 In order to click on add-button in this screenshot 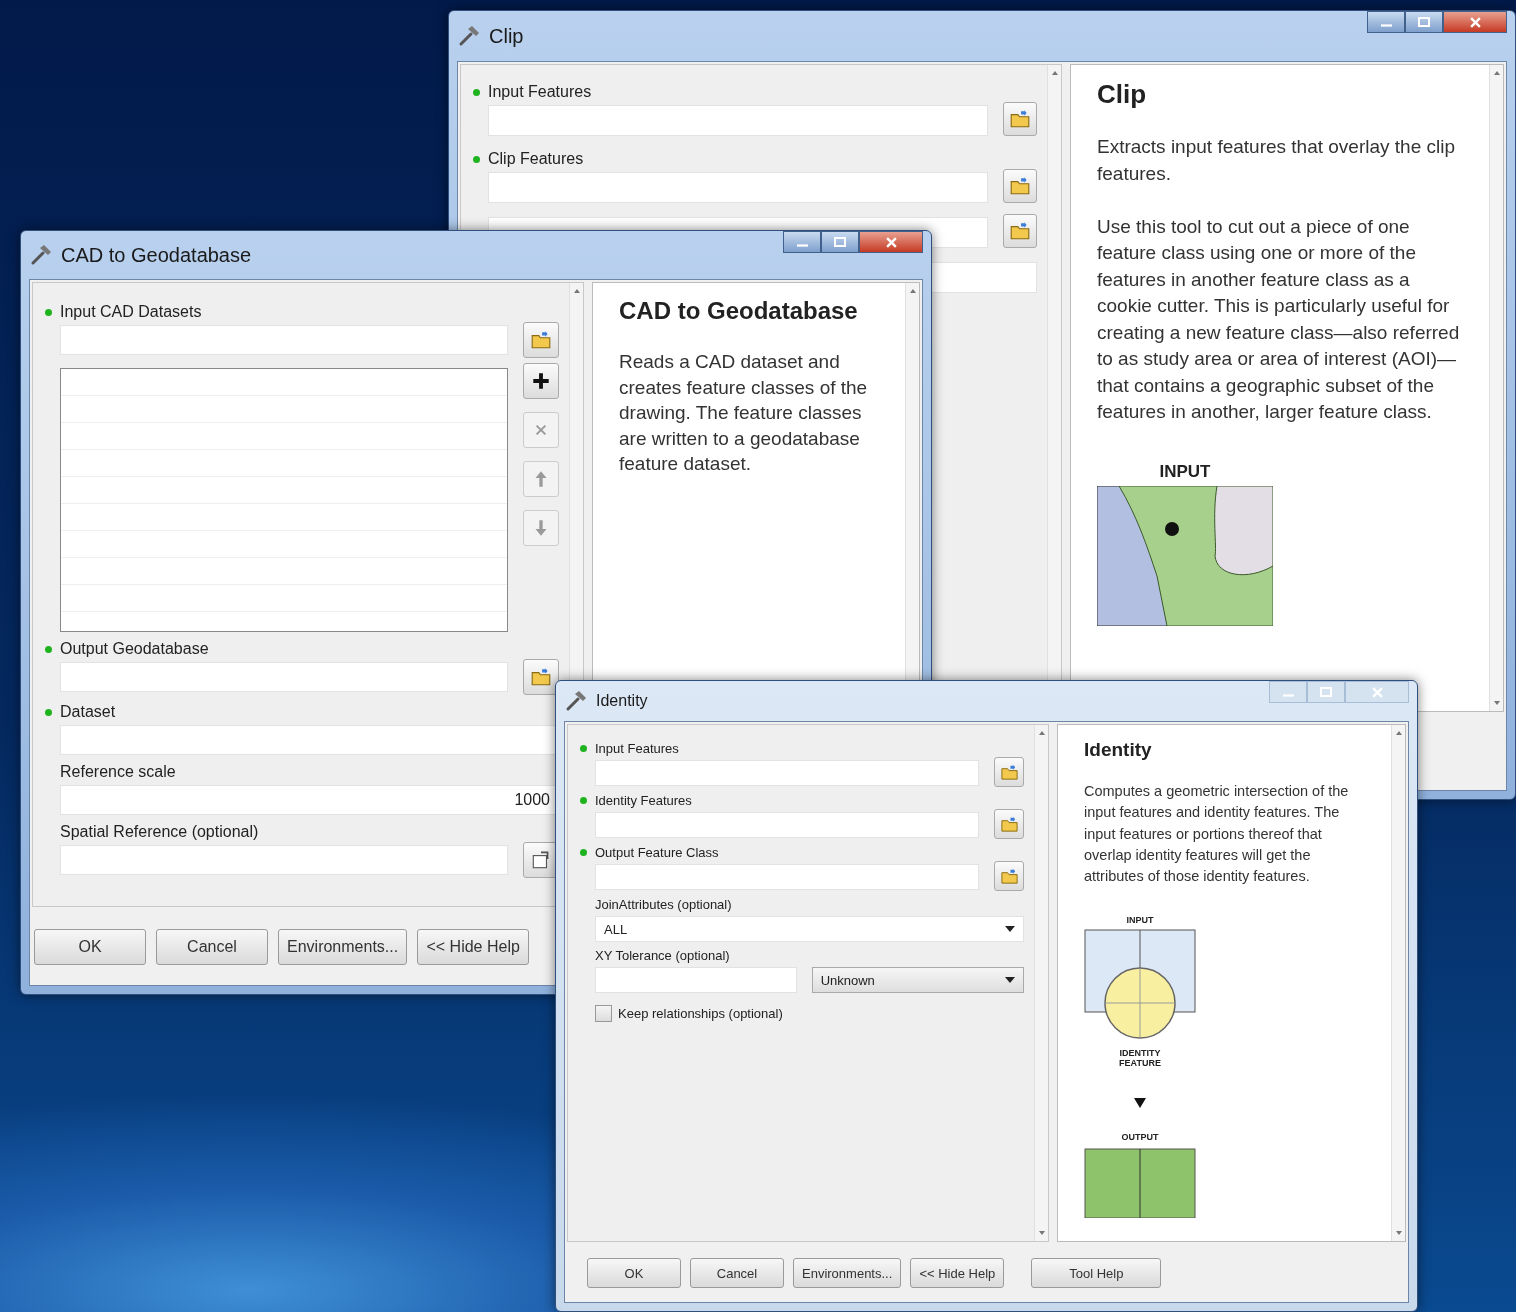, I will do `click(541, 381)`.